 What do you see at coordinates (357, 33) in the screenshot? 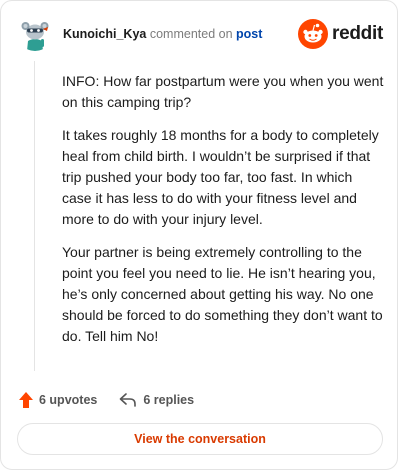
I see `brand-wordmark: reddit` at bounding box center [357, 33].